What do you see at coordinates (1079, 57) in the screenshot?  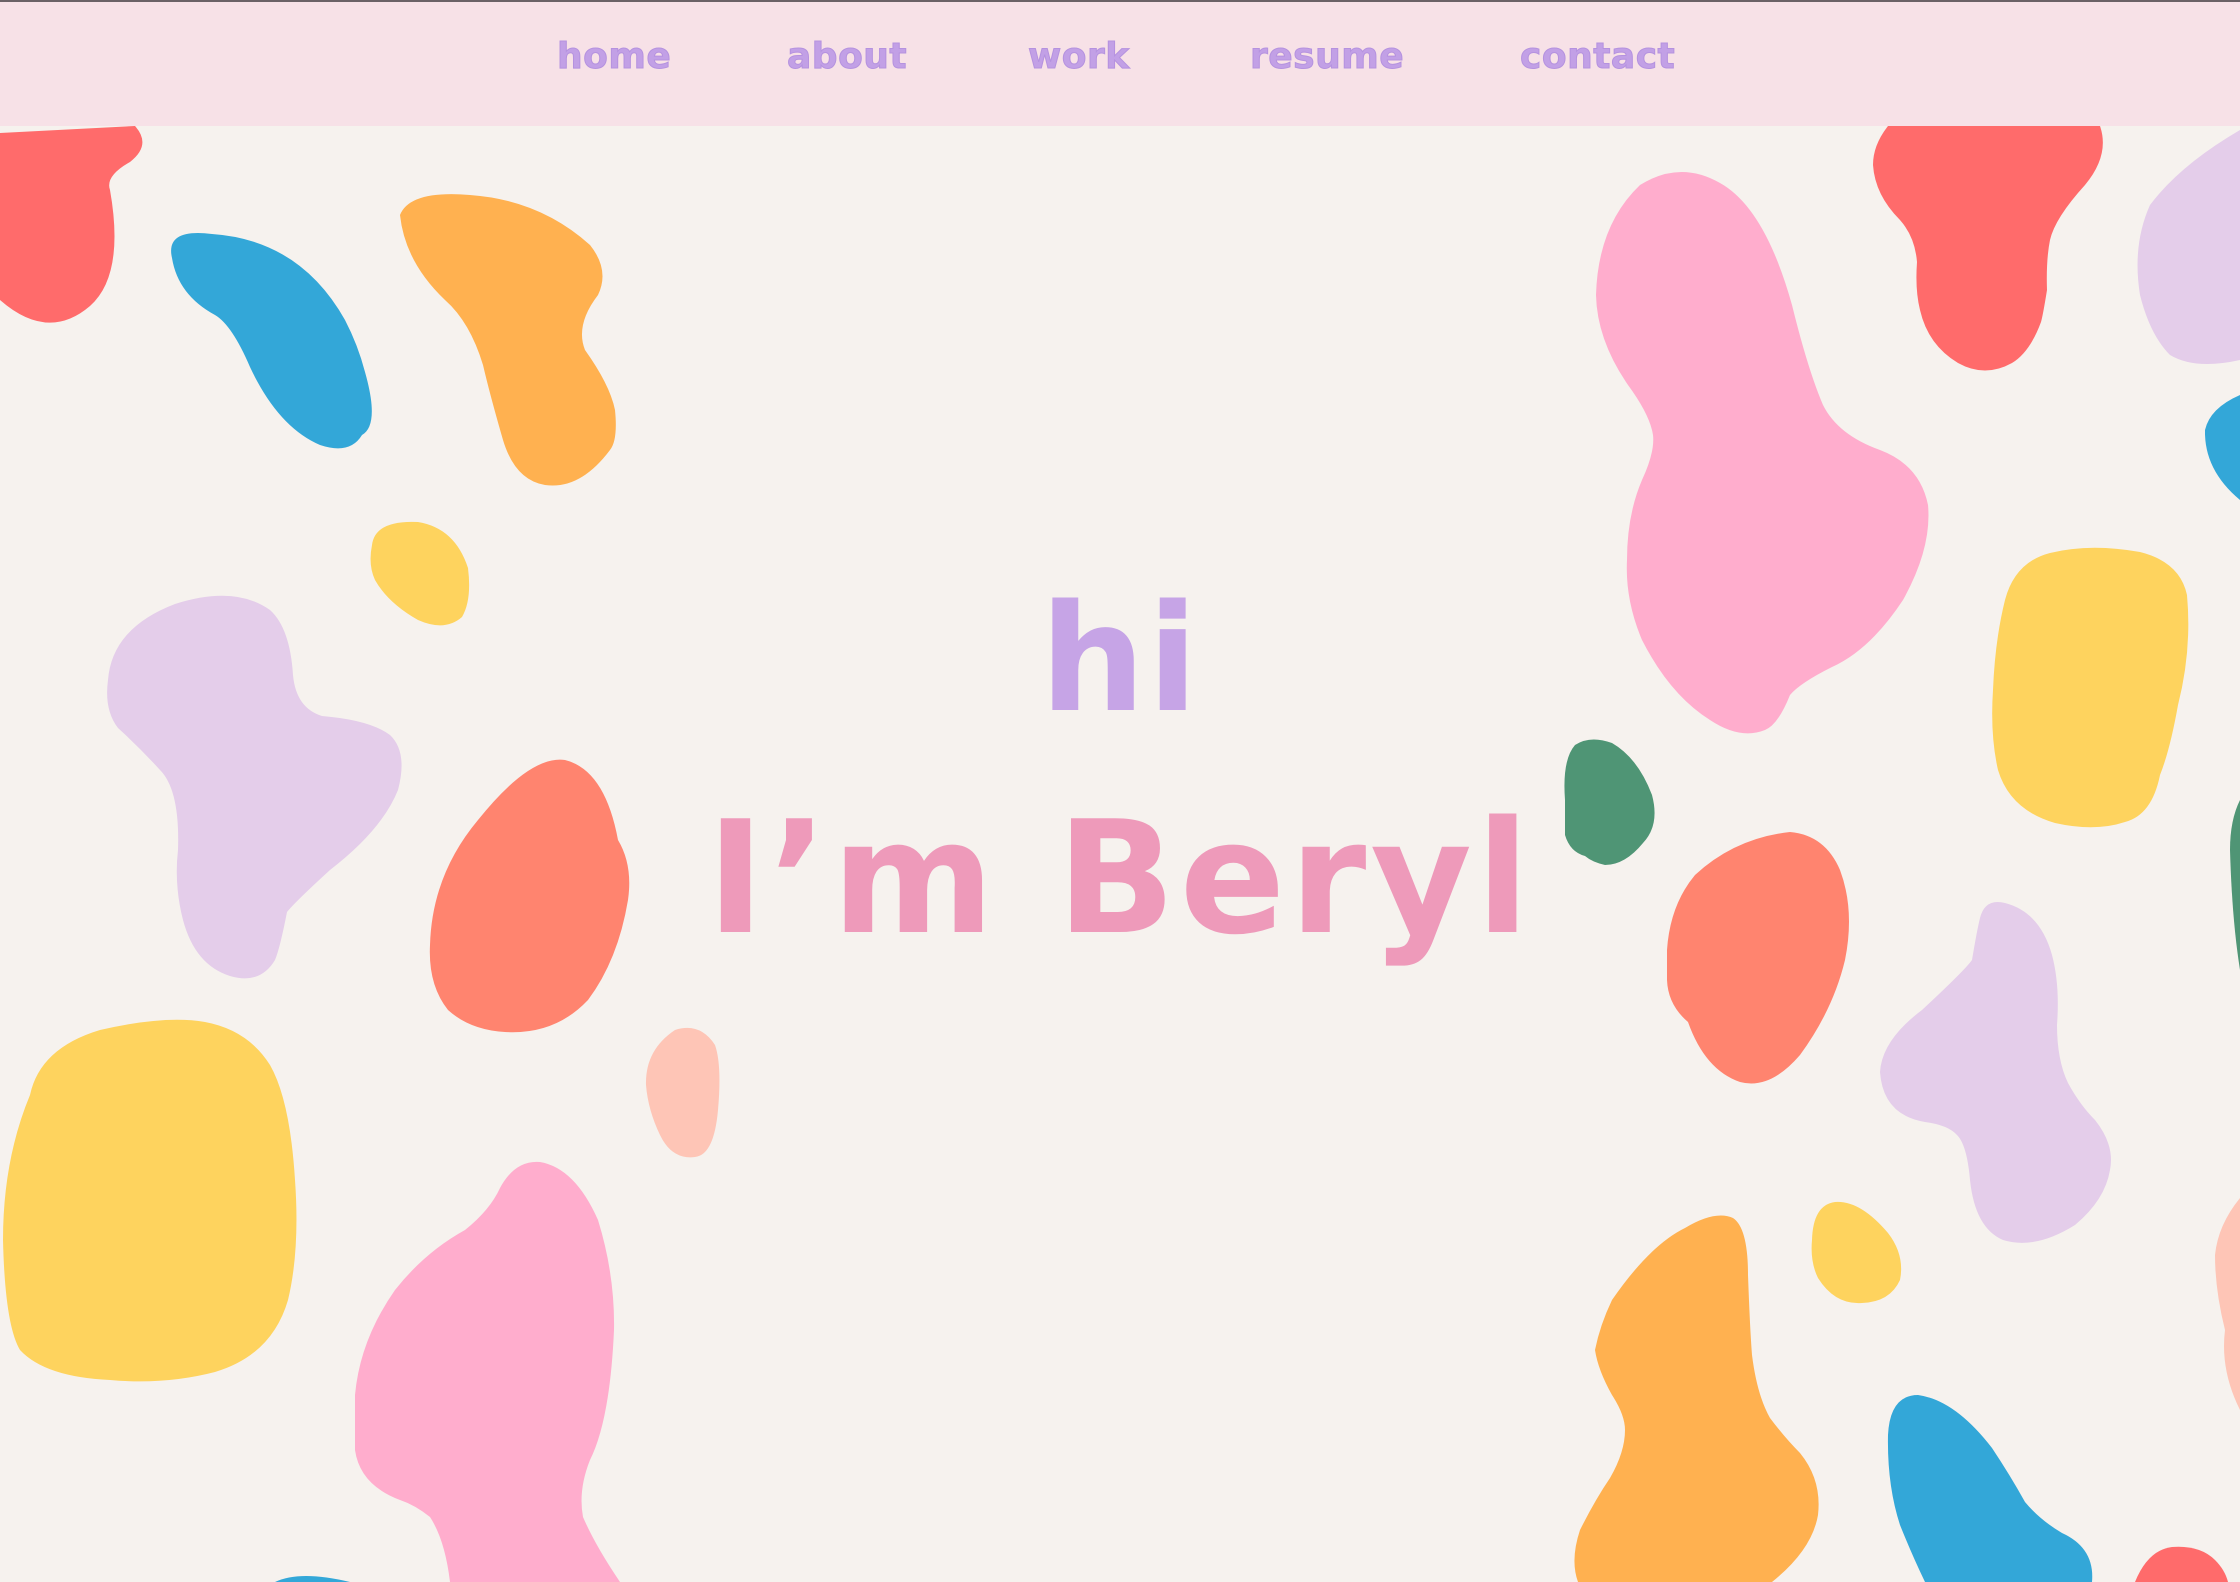 I see `nav-link-work: work` at bounding box center [1079, 57].